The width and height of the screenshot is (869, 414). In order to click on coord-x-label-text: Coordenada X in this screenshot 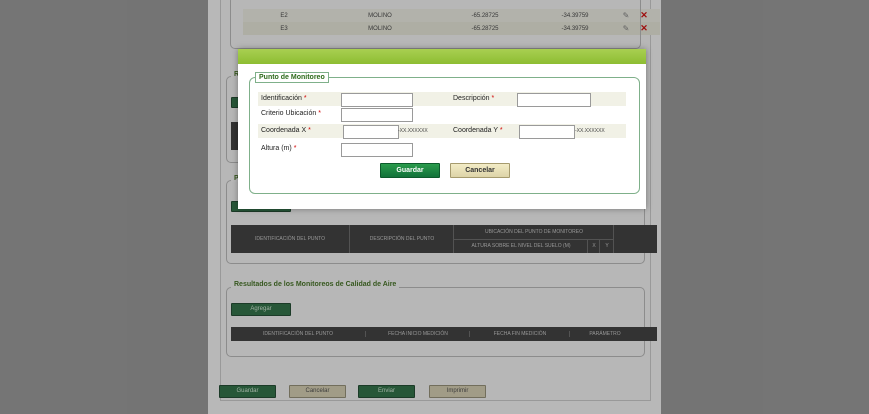, I will do `click(284, 130)`.